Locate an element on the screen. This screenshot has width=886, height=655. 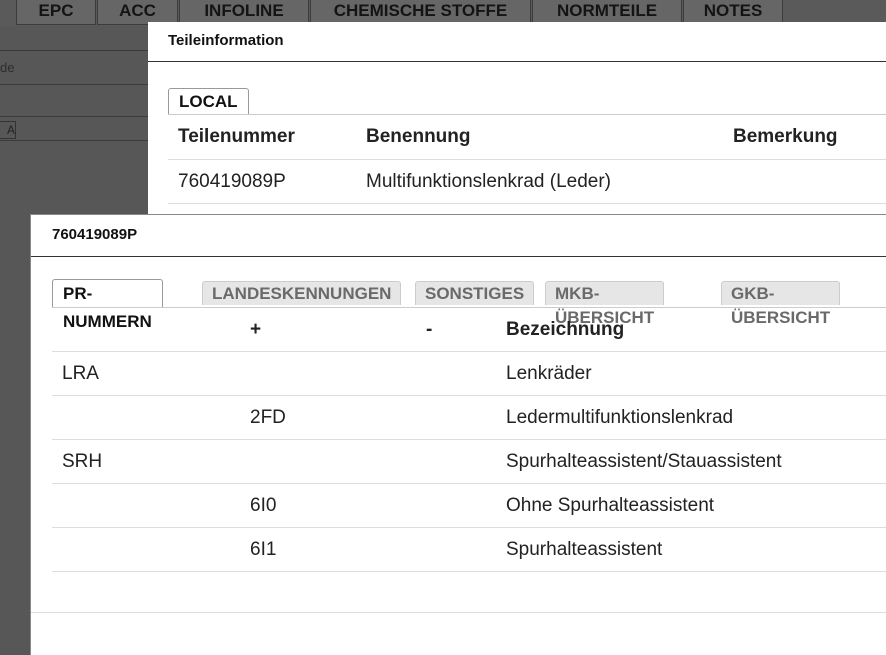
cell-plus: 6I1 is located at coordinates (263, 550).